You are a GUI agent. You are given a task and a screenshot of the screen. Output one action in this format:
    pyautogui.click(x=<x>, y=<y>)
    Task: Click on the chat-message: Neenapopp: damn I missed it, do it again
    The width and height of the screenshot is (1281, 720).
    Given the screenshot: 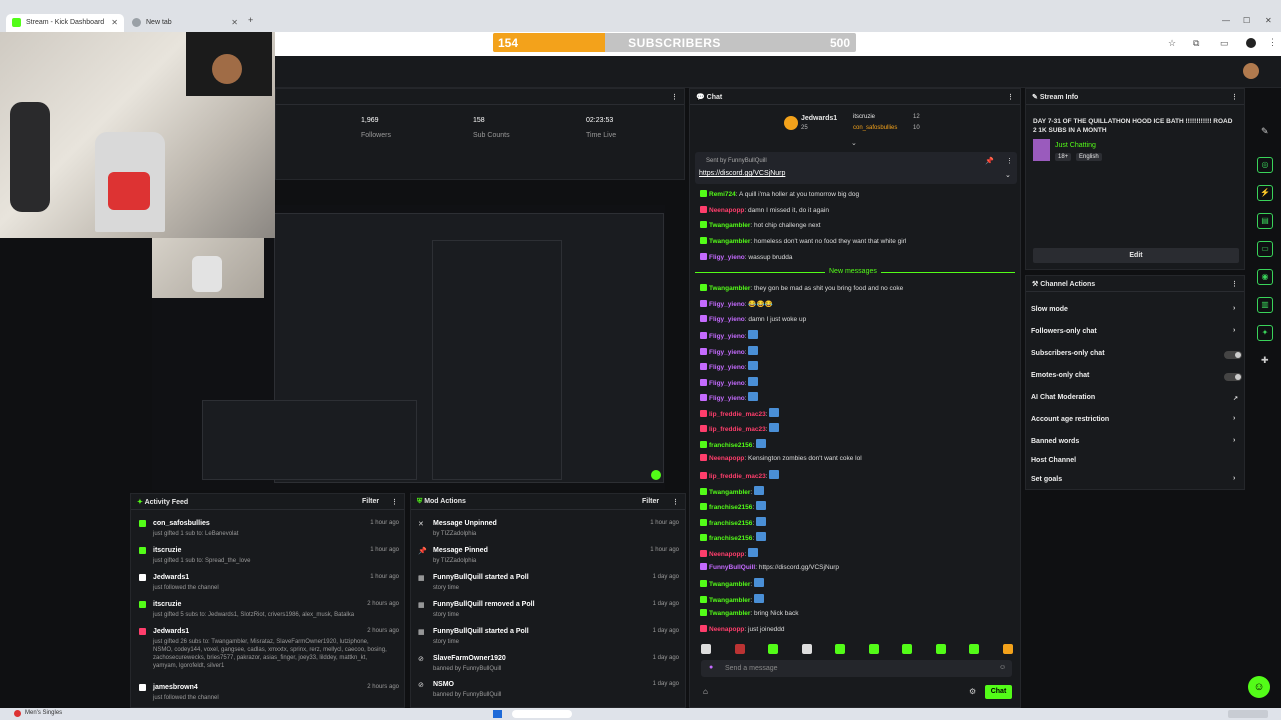 What is the action you would take?
    pyautogui.click(x=764, y=210)
    